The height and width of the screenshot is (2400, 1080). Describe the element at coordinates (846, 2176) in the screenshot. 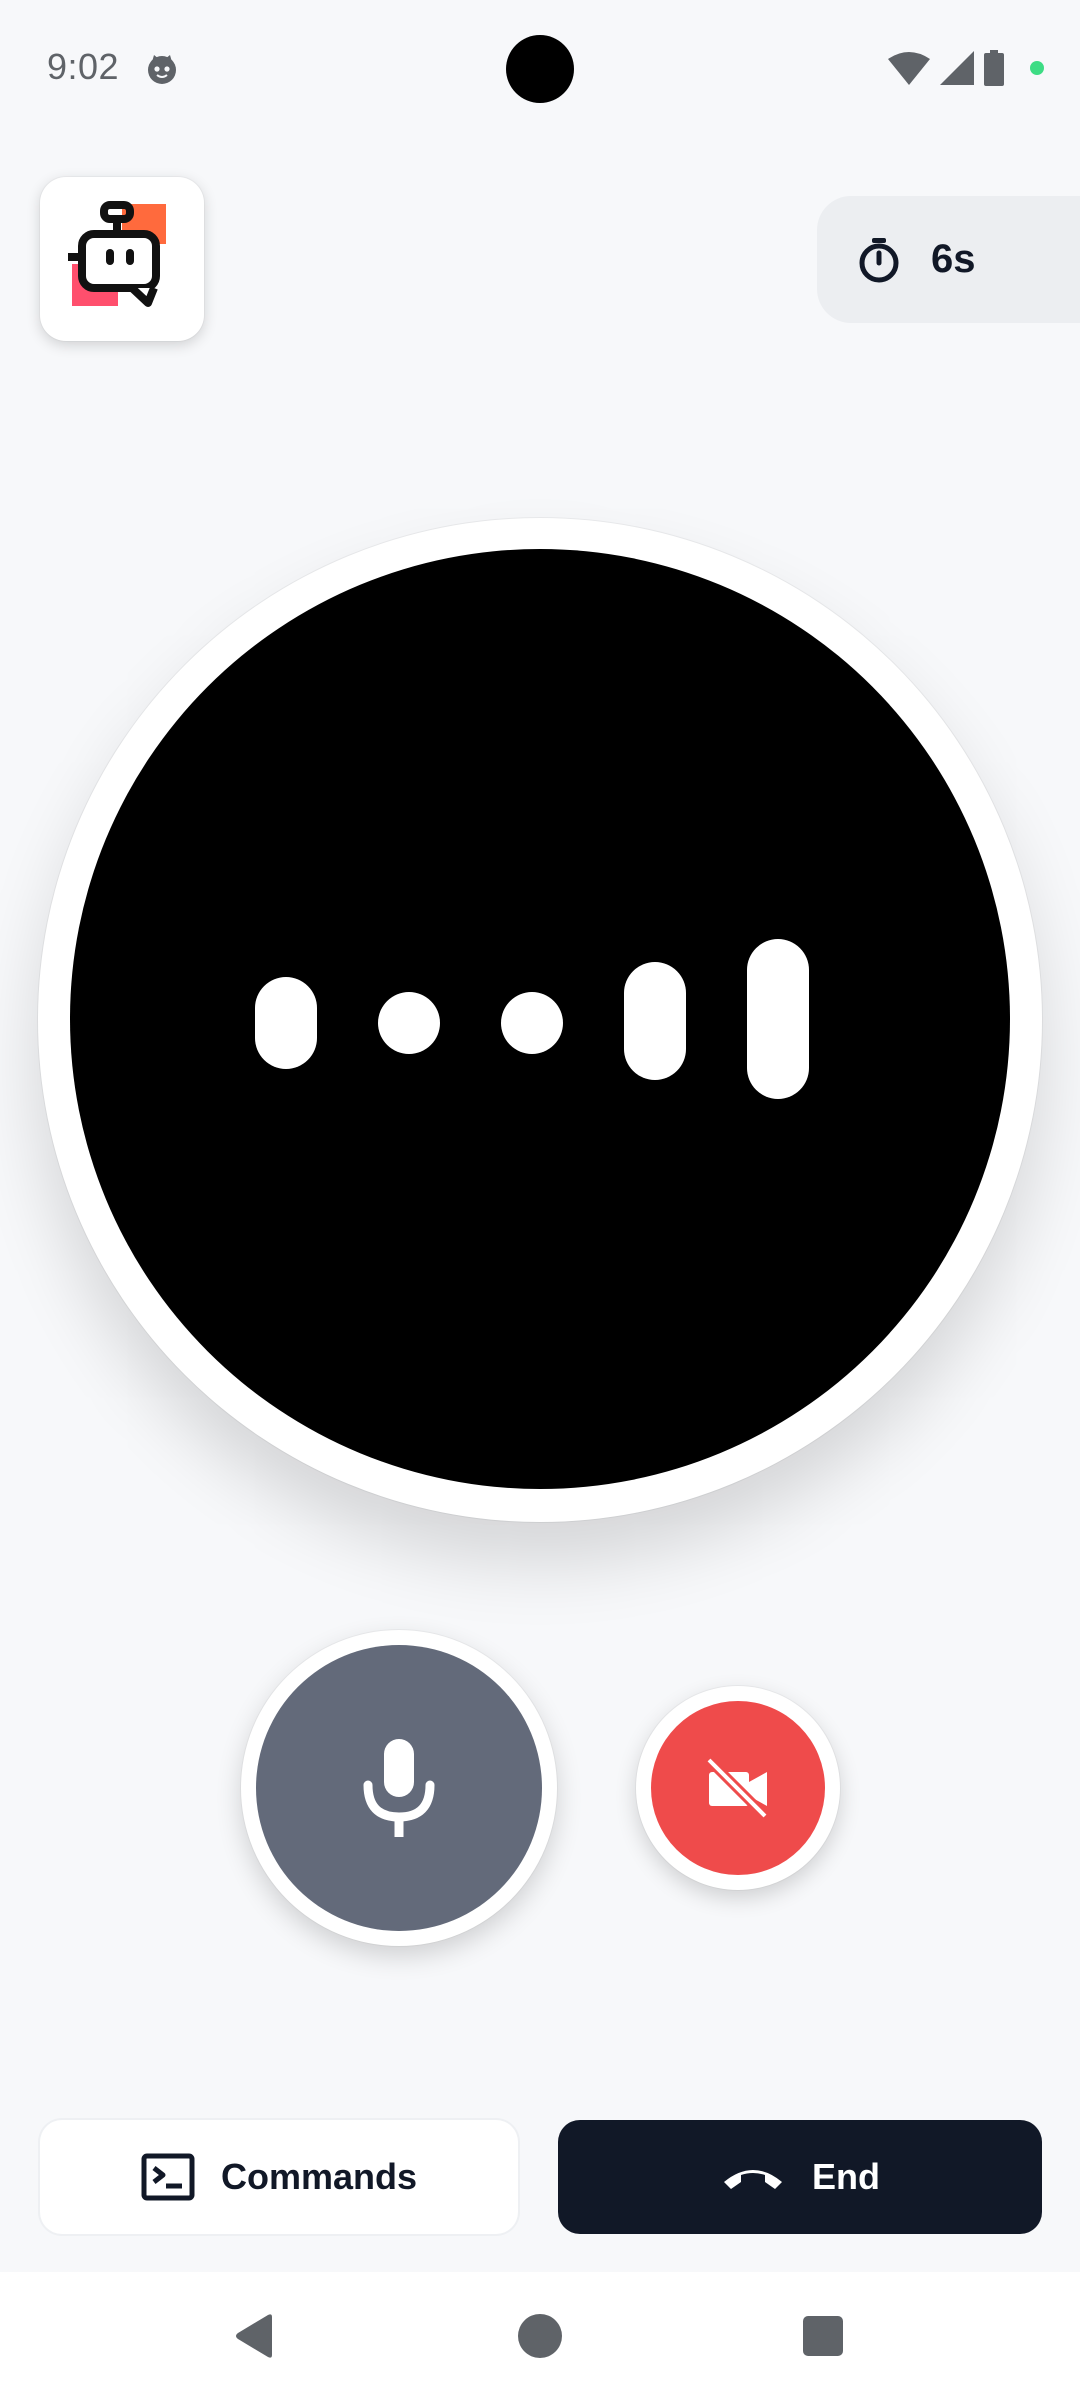

I see `end-label: End` at that location.